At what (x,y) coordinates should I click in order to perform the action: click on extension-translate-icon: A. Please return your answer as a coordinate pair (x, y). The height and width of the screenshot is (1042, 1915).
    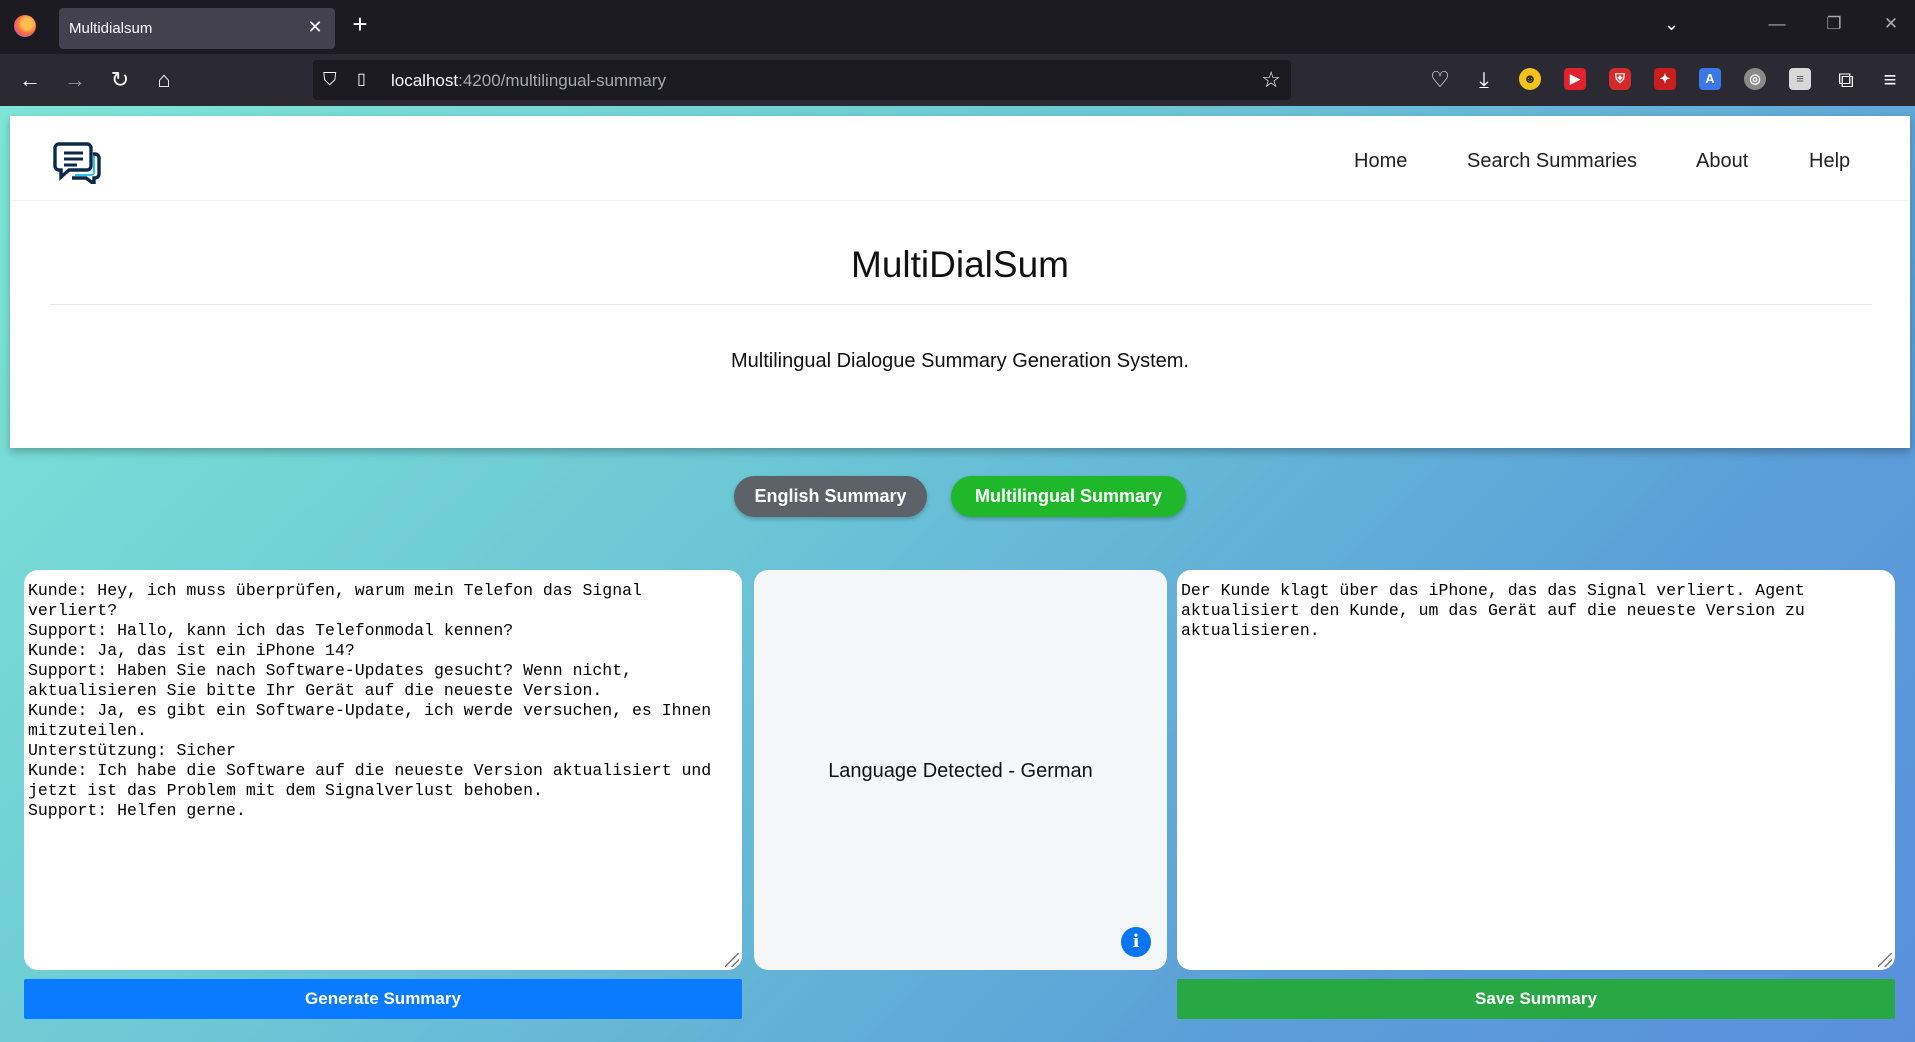
    Looking at the image, I should click on (1710, 79).